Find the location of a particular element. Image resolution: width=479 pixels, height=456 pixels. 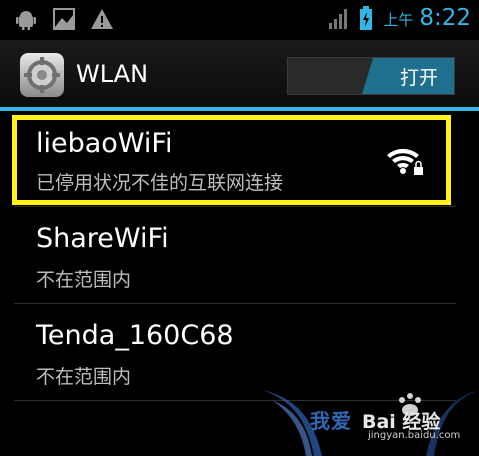

action-bar-divider is located at coordinates (239, 109).